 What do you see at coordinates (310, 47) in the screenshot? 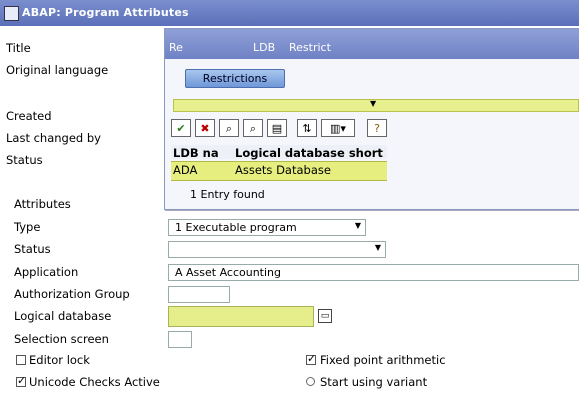
I see `dialog-title-part: Restrict` at bounding box center [310, 47].